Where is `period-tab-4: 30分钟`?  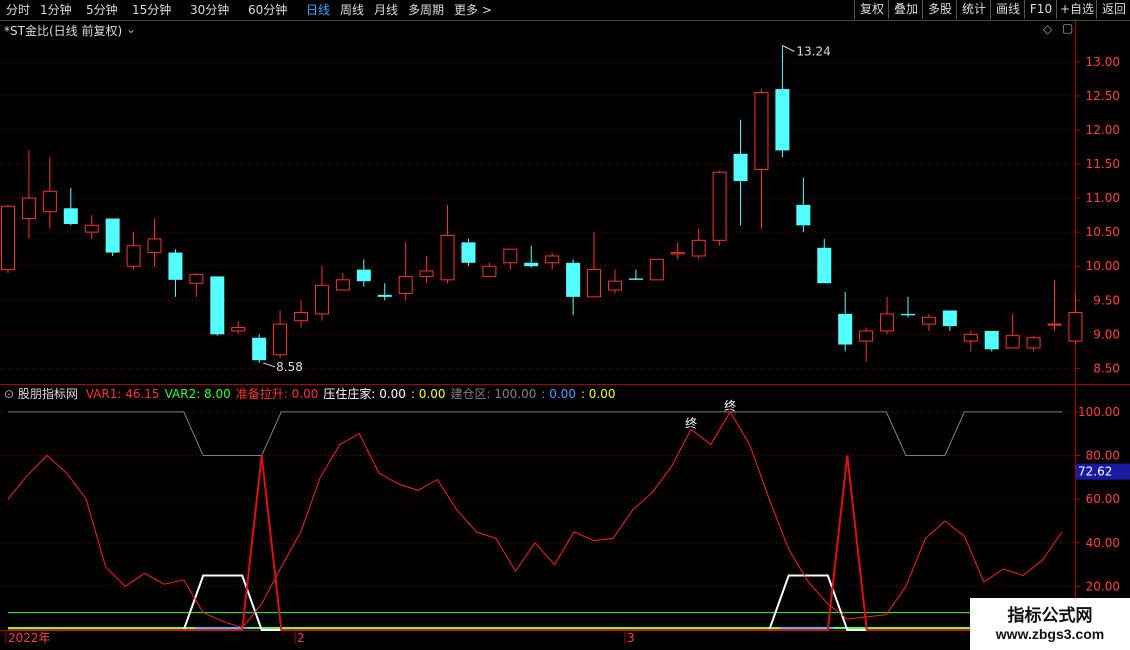 period-tab-4: 30分钟 is located at coordinates (209, 10).